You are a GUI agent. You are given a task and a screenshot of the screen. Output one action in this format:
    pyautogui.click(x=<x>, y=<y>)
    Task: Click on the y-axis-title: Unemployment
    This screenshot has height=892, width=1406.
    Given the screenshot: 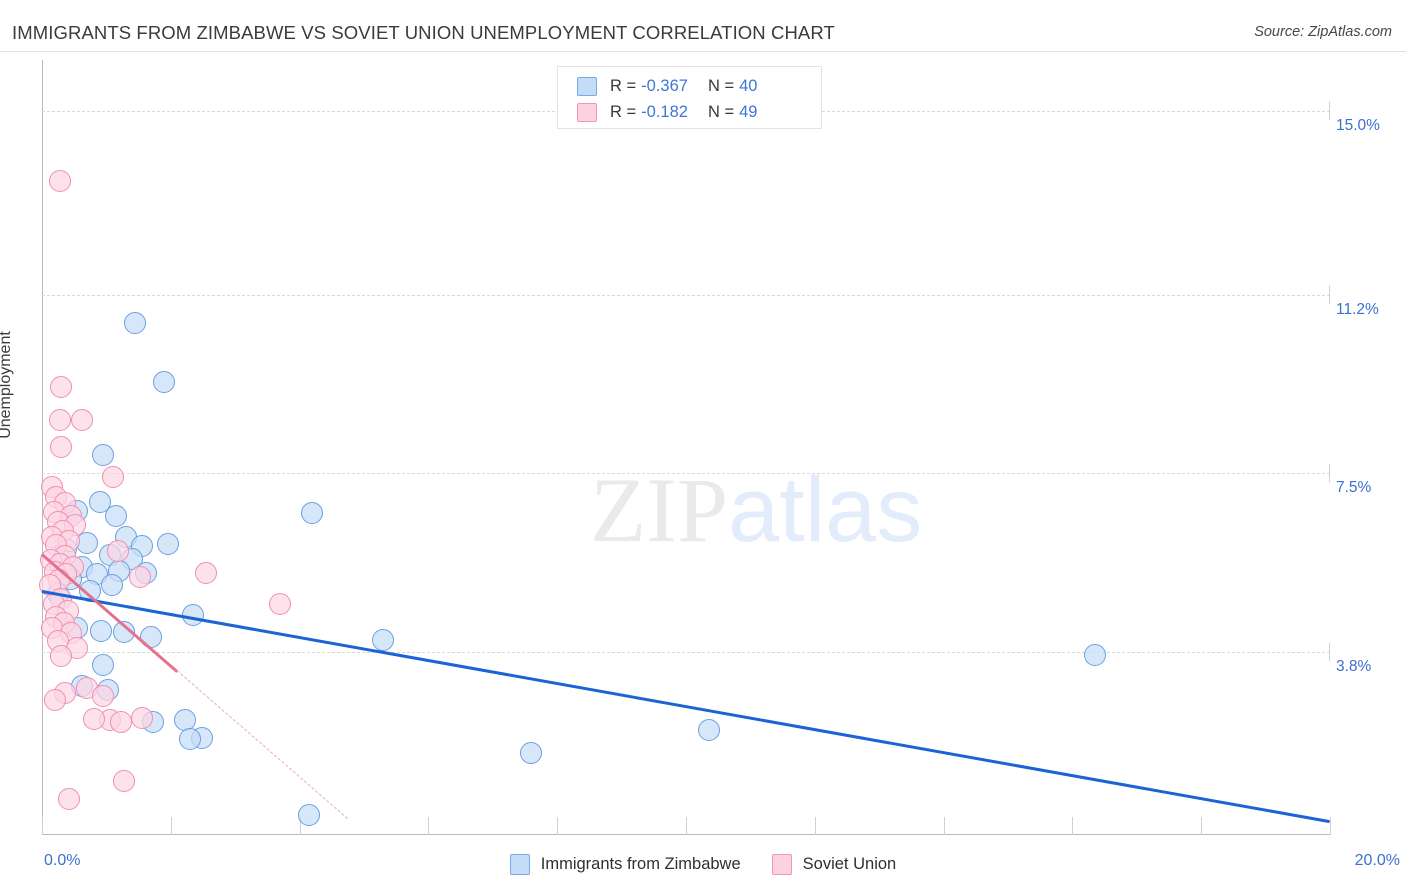 What is the action you would take?
    pyautogui.click(x=7, y=385)
    